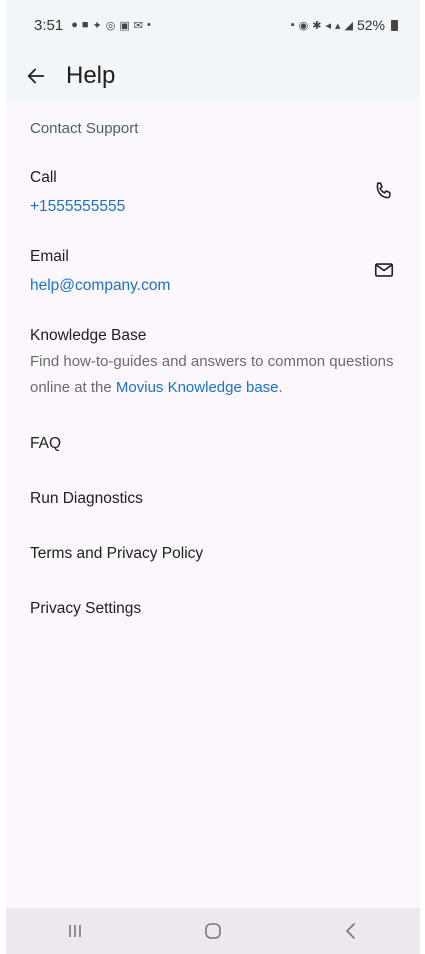 The height and width of the screenshot is (954, 425). What do you see at coordinates (97, 25) in the screenshot?
I see `app-notification-icon: ✦` at bounding box center [97, 25].